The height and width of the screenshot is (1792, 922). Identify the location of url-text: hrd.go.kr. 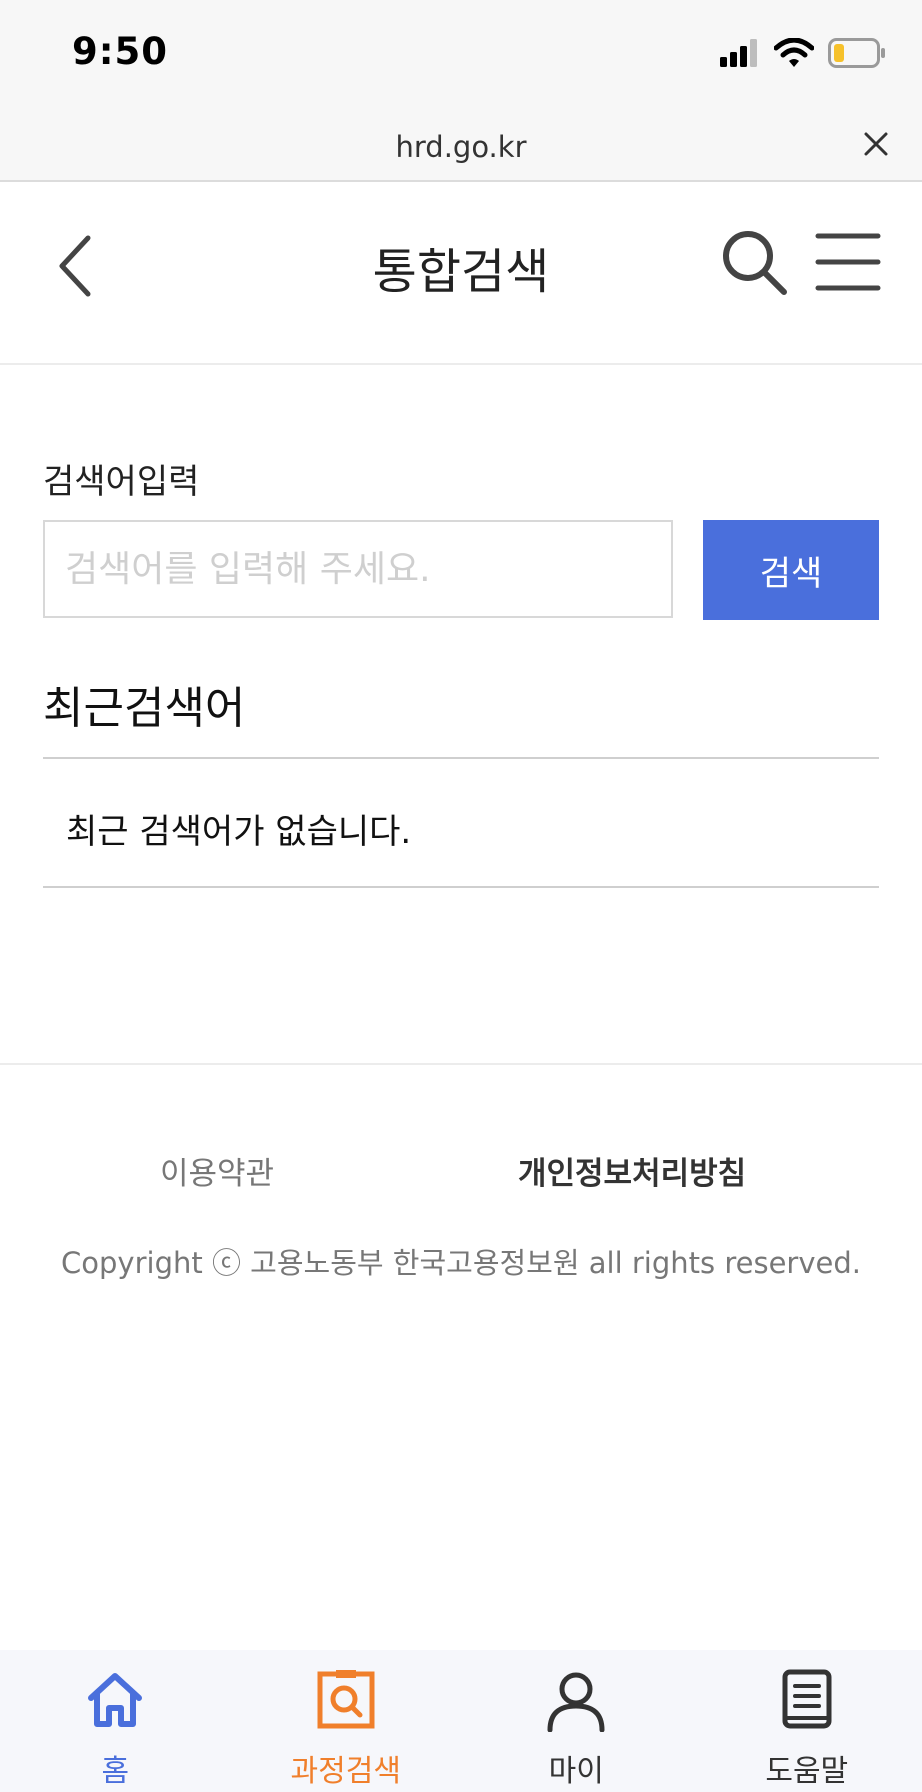
(461, 147).